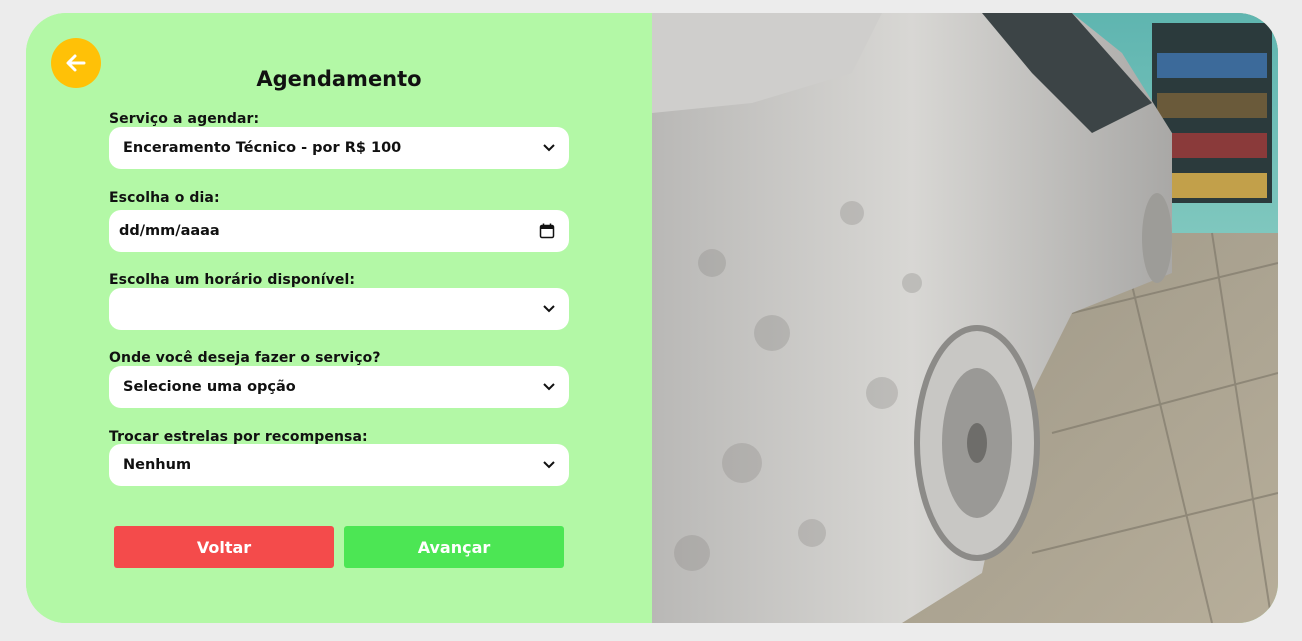 The width and height of the screenshot is (1302, 641). What do you see at coordinates (339, 387) in the screenshot?
I see `location-select: Selecione uma opção` at bounding box center [339, 387].